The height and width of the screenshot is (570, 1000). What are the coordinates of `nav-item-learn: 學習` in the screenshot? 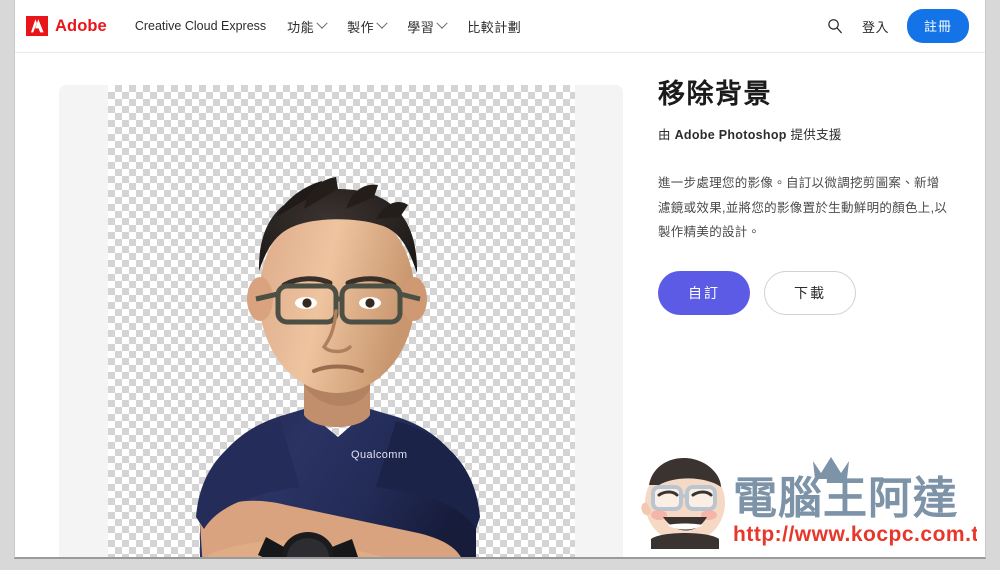 It's located at (427, 26).